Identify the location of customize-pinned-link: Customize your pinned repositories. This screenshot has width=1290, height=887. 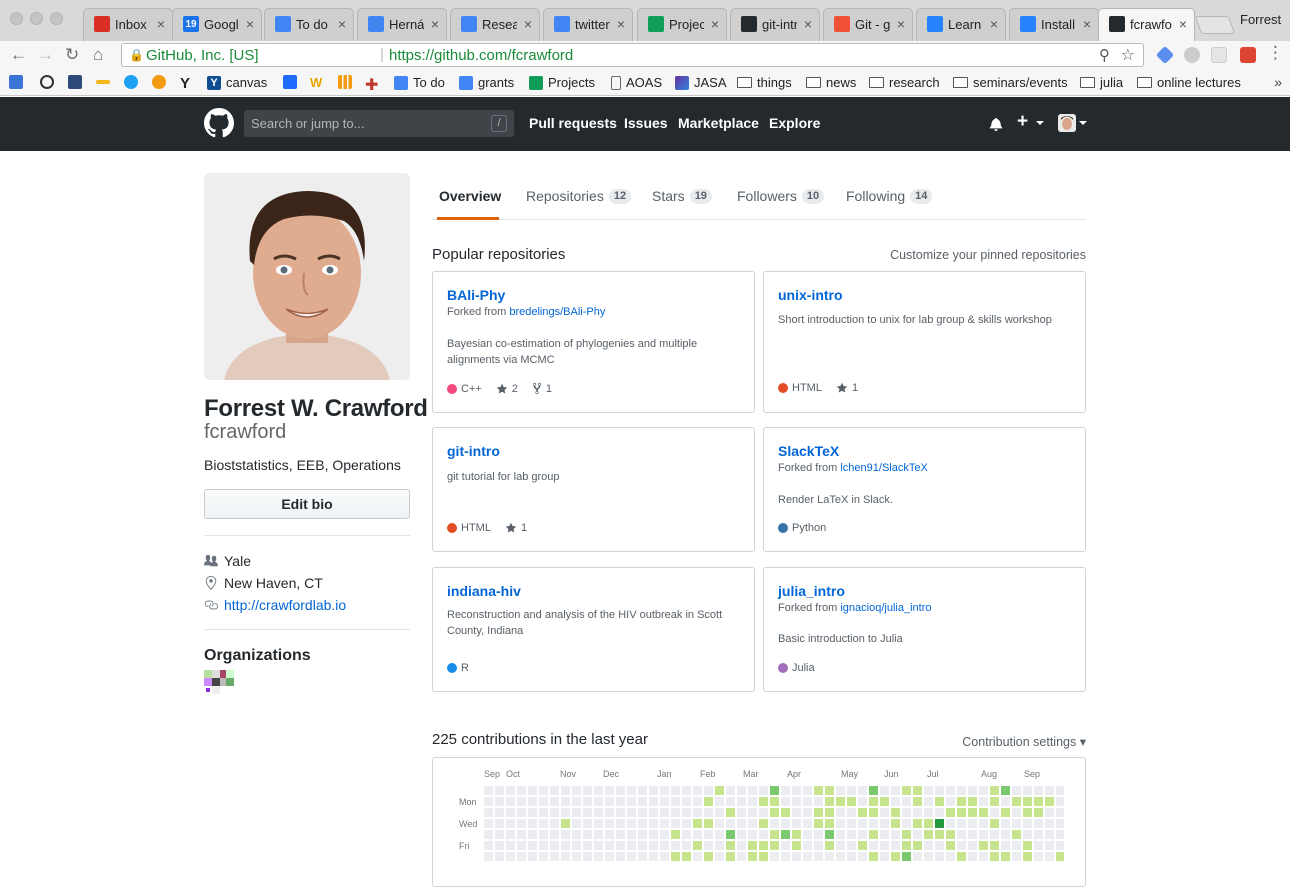
(988, 255).